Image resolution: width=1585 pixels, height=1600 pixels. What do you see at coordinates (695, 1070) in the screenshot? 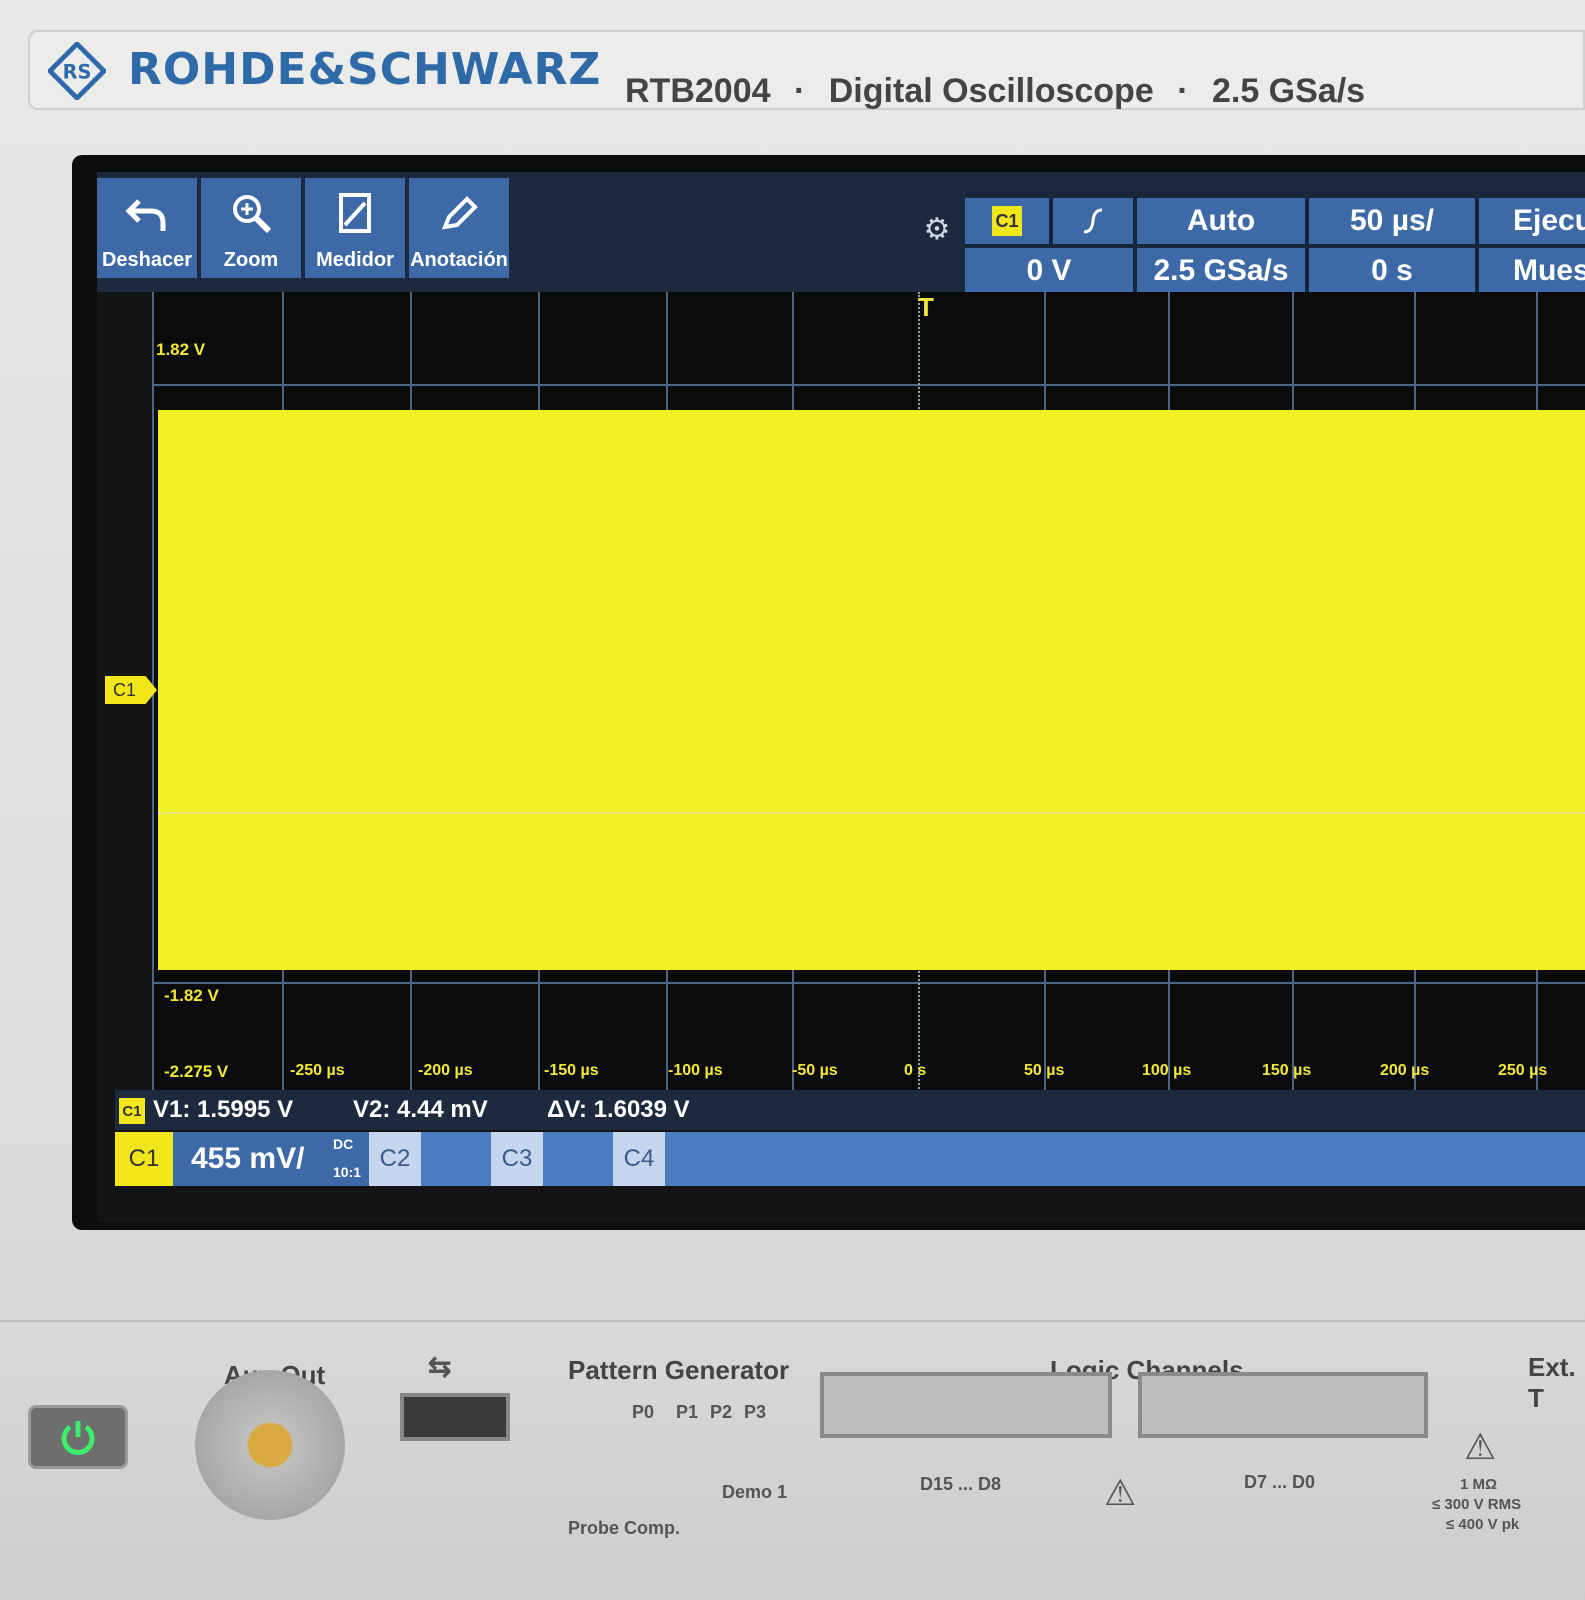
I see `x-tick-label: -100 µs` at bounding box center [695, 1070].